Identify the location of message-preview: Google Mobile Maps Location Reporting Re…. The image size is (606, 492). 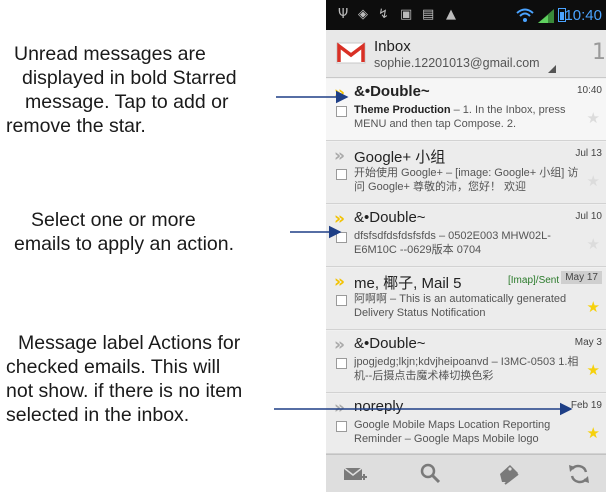
(452, 432).